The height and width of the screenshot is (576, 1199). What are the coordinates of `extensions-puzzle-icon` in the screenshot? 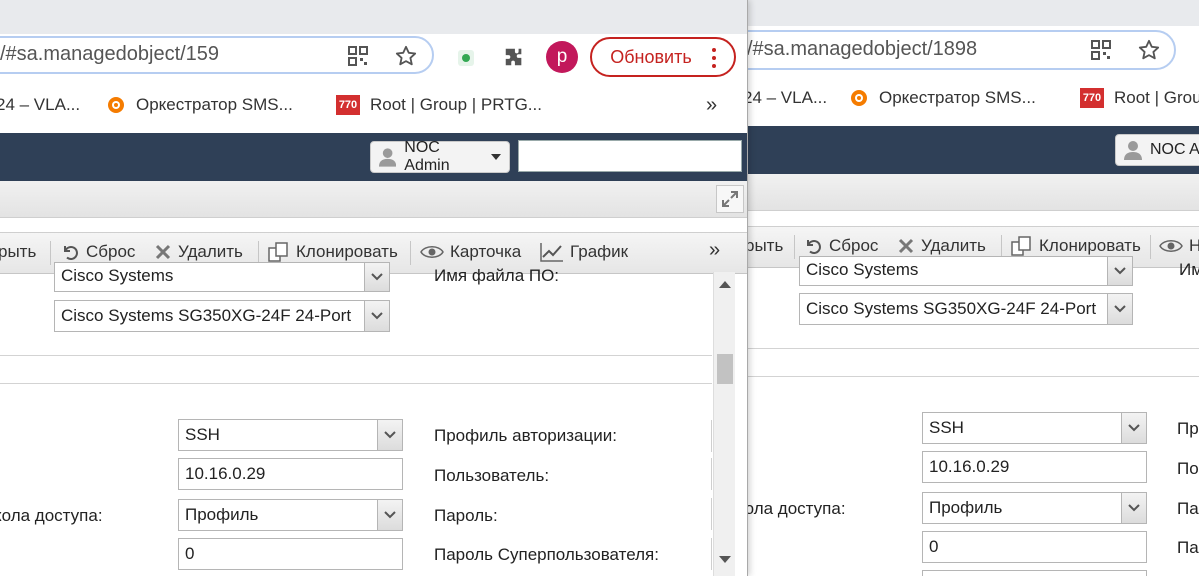 It's located at (514, 57).